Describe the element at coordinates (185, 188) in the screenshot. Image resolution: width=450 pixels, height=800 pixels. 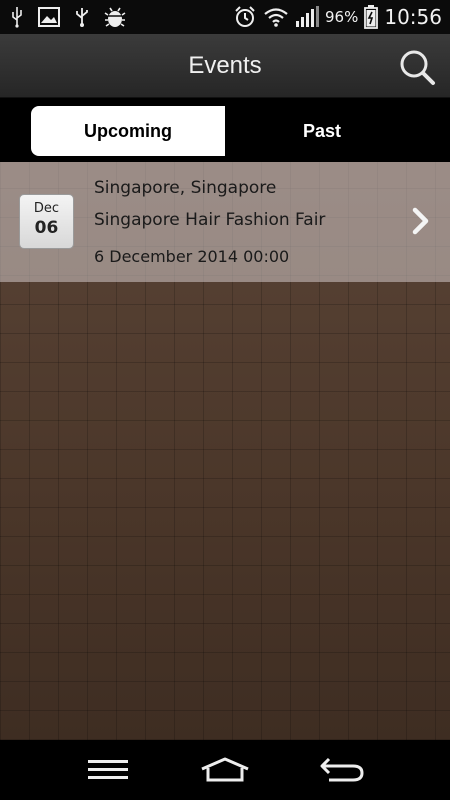
I see `event-location: Singapore, Singapore` at that location.